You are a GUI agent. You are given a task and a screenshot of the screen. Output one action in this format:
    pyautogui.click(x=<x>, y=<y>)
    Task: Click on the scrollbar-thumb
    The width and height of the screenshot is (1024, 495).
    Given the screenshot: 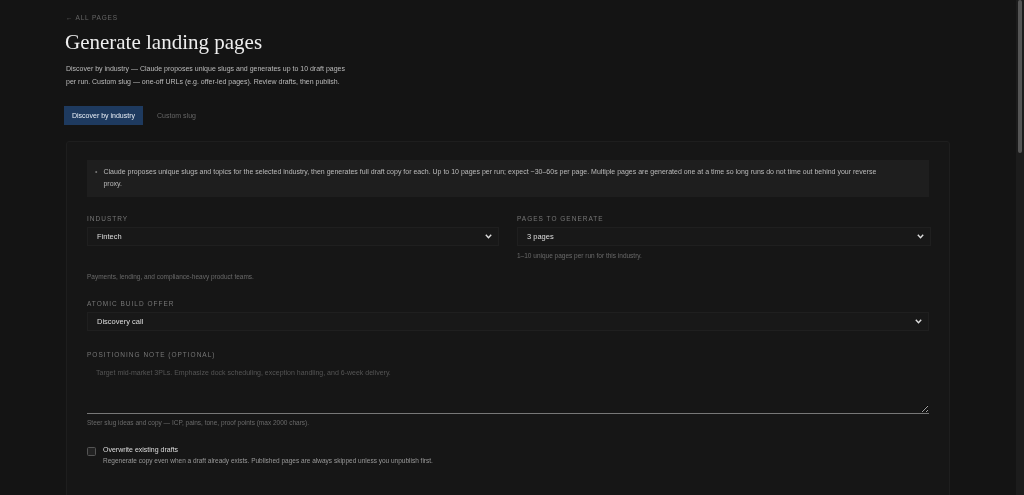 What is the action you would take?
    pyautogui.click(x=1020, y=76)
    